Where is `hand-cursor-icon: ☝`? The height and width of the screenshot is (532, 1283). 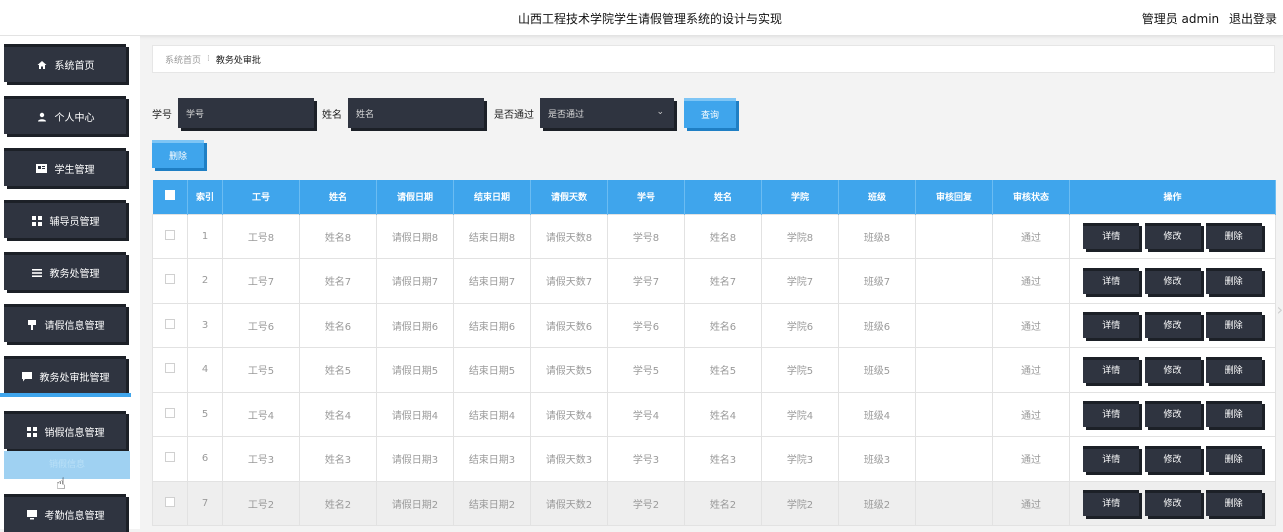 hand-cursor-icon: ☝ is located at coordinates (61, 483).